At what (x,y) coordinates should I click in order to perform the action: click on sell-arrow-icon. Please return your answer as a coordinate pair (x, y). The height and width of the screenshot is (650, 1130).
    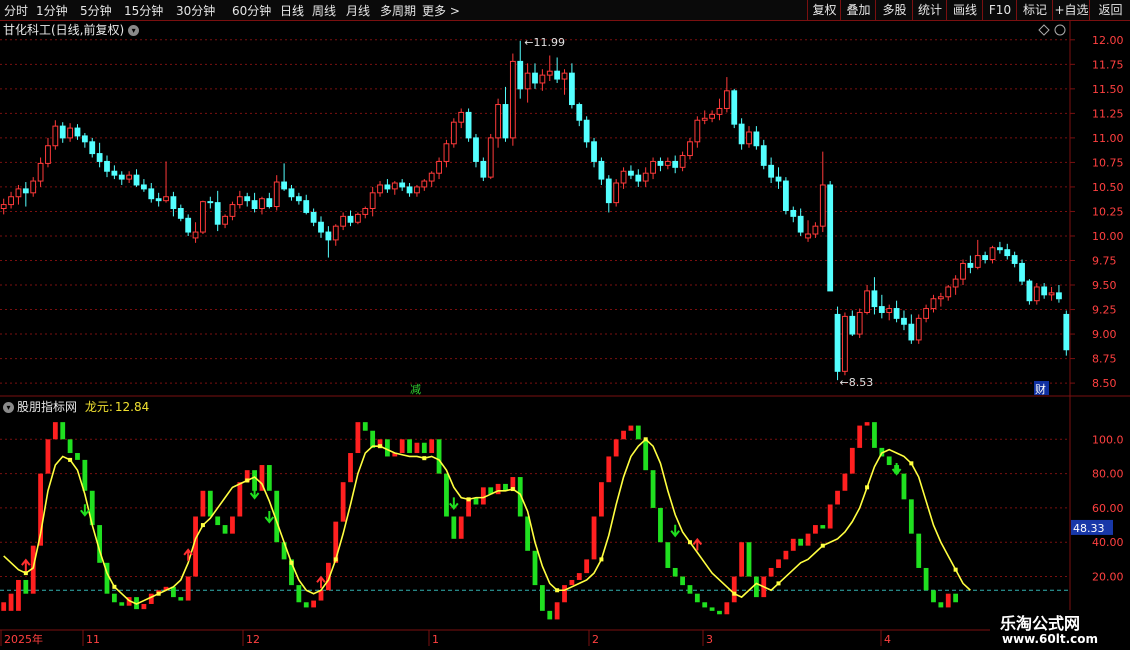
    Looking at the image, I should click on (269, 517).